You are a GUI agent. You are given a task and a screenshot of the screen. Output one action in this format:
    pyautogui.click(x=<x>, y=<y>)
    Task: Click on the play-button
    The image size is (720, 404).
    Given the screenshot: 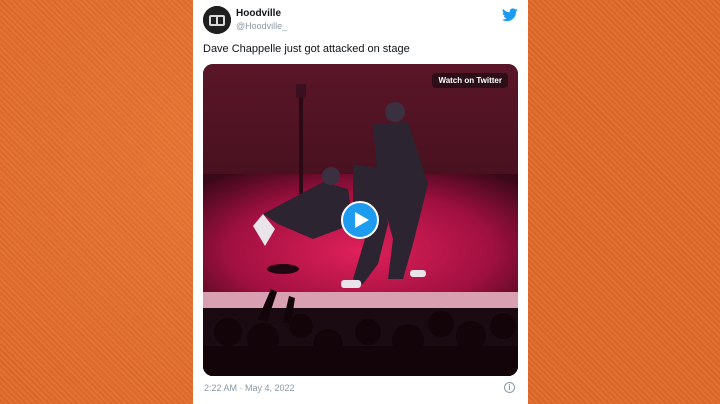 What is the action you would take?
    pyautogui.click(x=360, y=220)
    